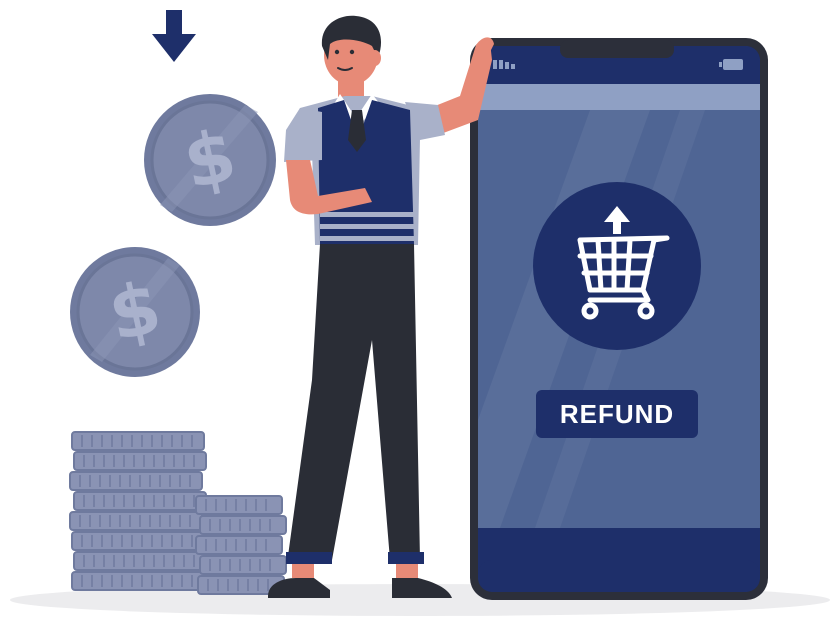 This screenshot has width=833, height=622. I want to click on coin-stack, so click(178, 513).